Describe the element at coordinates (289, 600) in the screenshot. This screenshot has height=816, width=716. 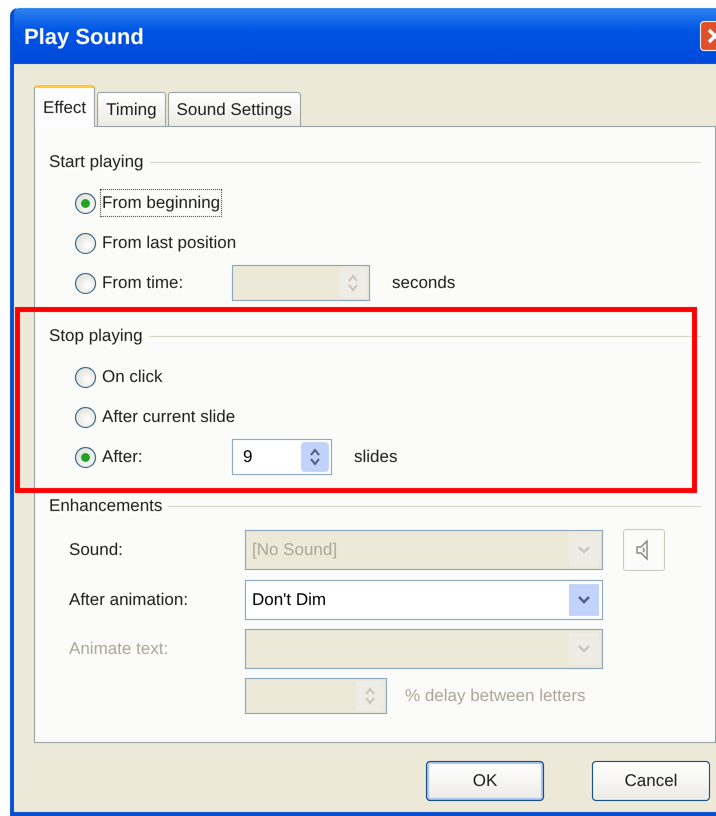
I see `dropdown-value: Don't Dim` at that location.